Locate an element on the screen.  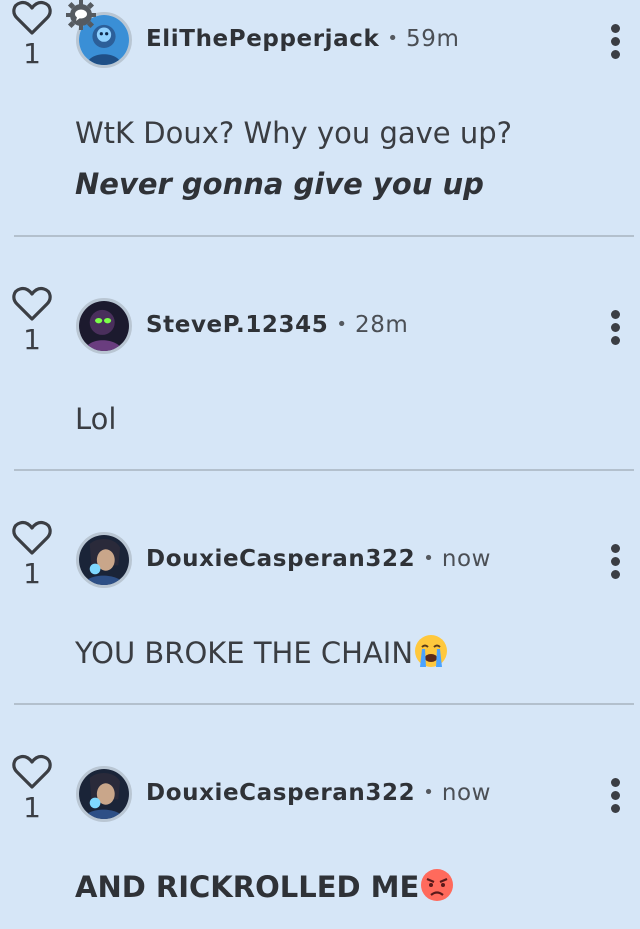
username: SteveP.12345 is located at coordinates (237, 325).